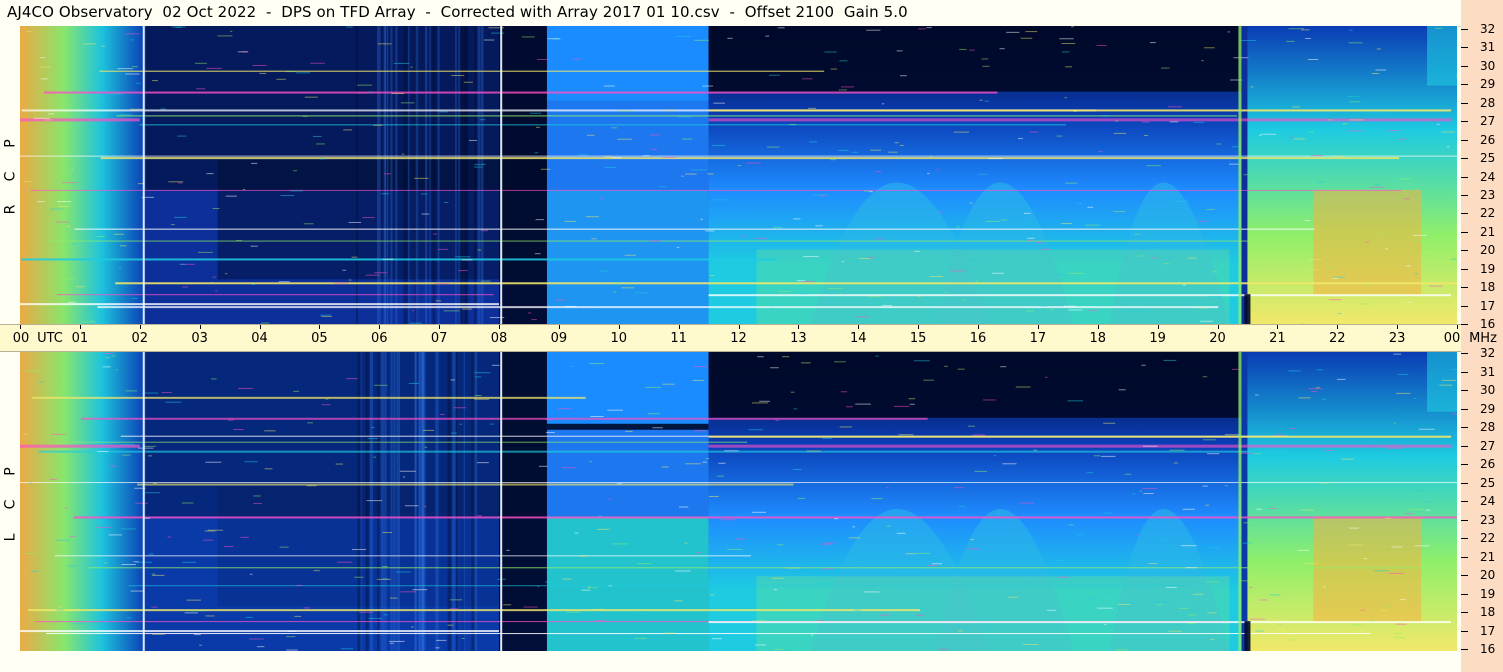 This screenshot has width=1503, height=672. Describe the element at coordinates (1488, 390) in the screenshot. I see `freq-tick-label: 30` at that location.